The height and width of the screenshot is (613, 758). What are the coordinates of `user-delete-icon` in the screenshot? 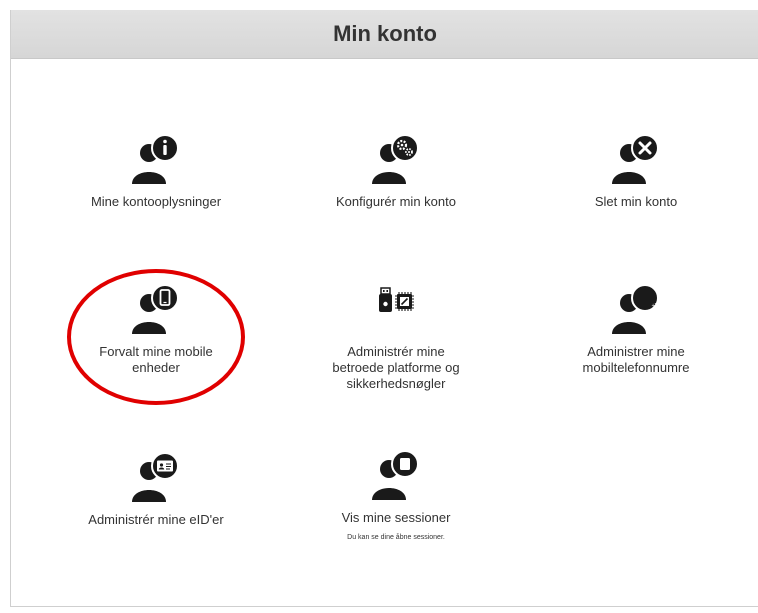 It's located at (635, 159).